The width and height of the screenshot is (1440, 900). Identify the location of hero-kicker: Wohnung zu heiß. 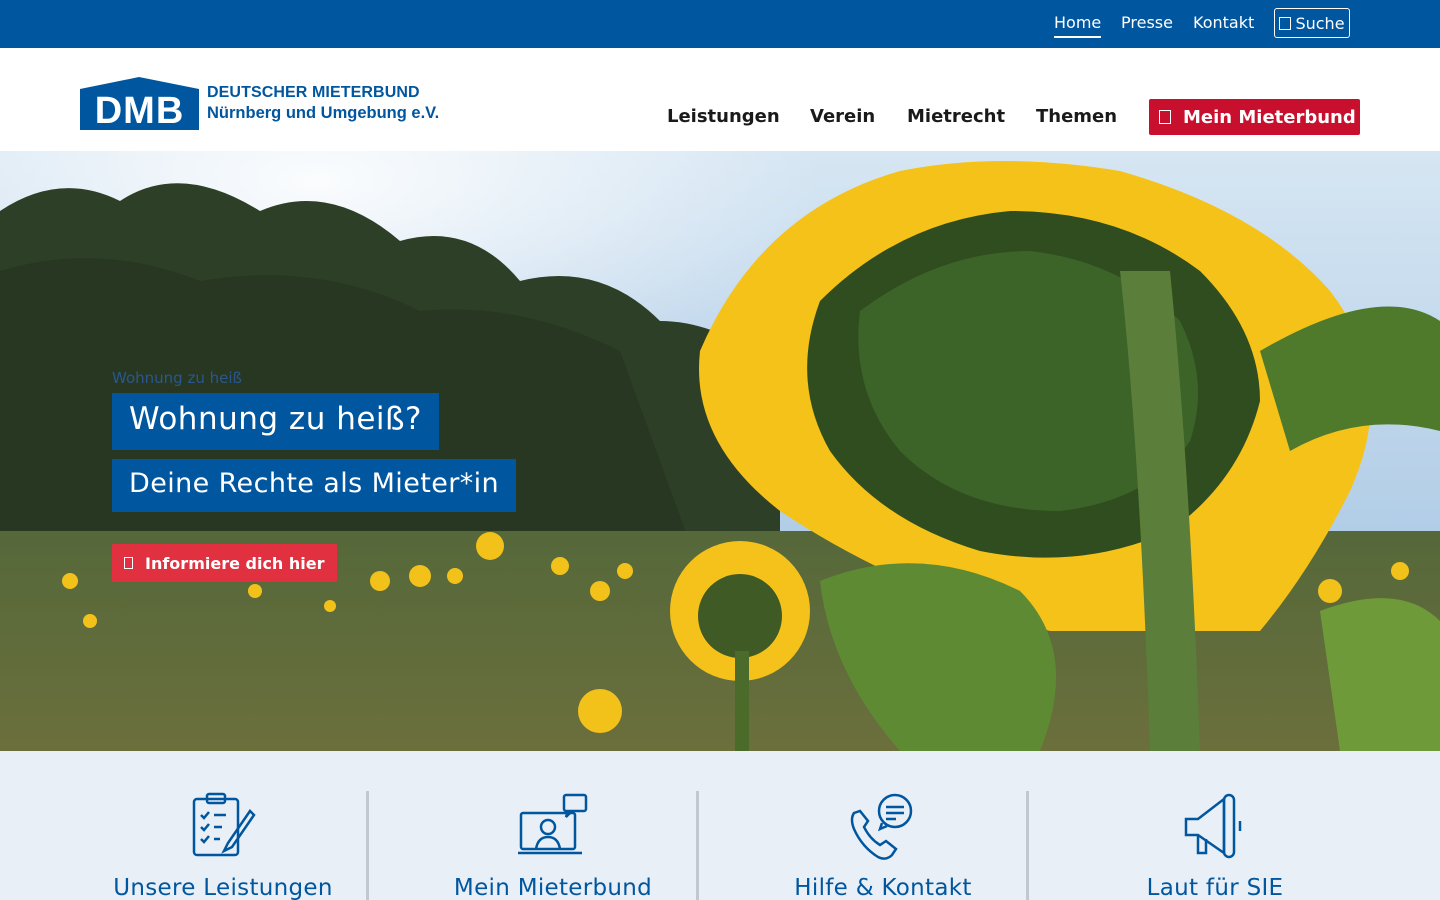
(177, 378).